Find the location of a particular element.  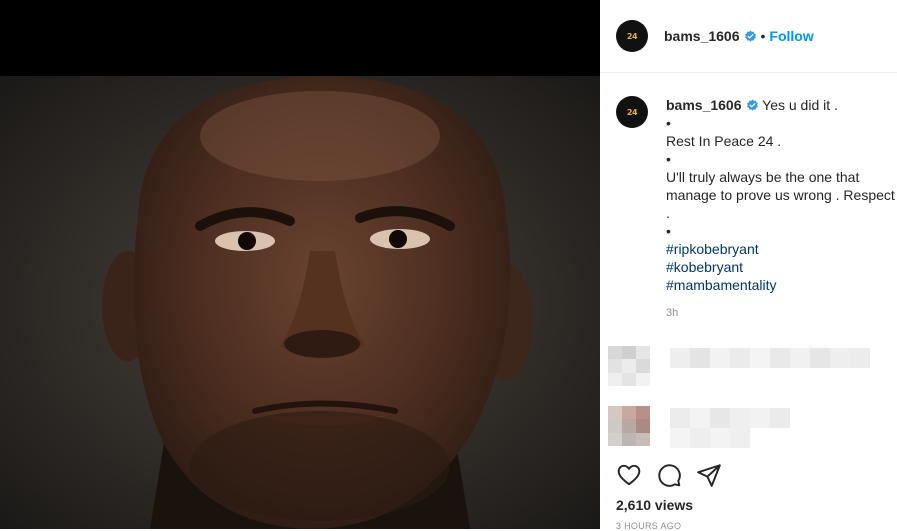

action-bar is located at coordinates (669, 475).